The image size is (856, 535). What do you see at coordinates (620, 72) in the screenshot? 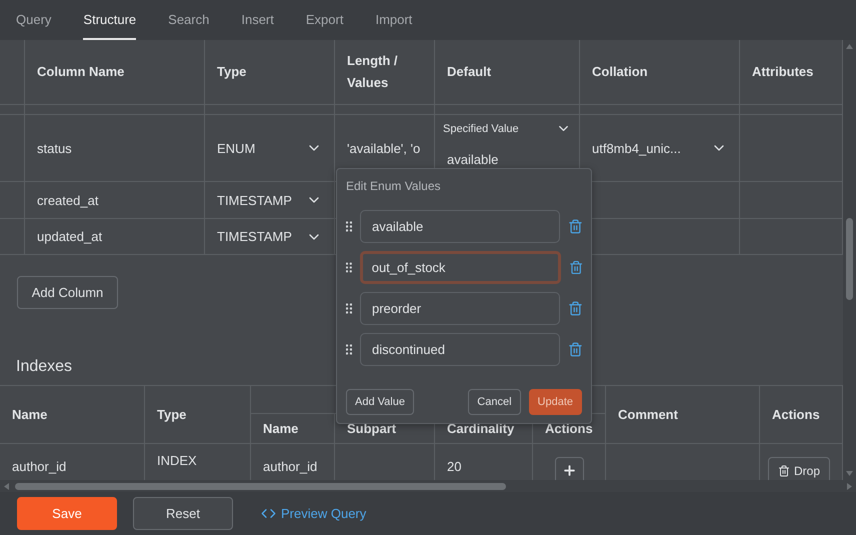
I see `column-header: Collation` at bounding box center [620, 72].